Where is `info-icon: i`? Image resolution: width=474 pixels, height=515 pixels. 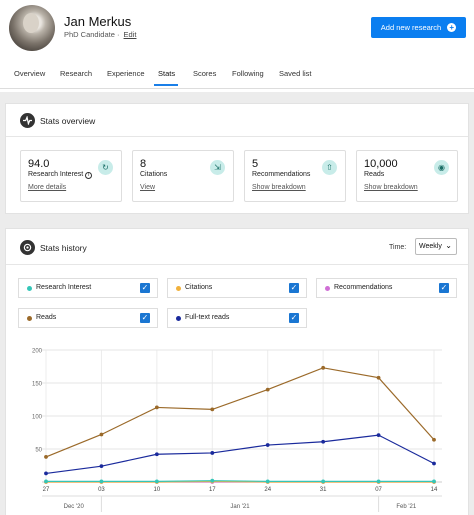
info-icon: i is located at coordinates (89, 175).